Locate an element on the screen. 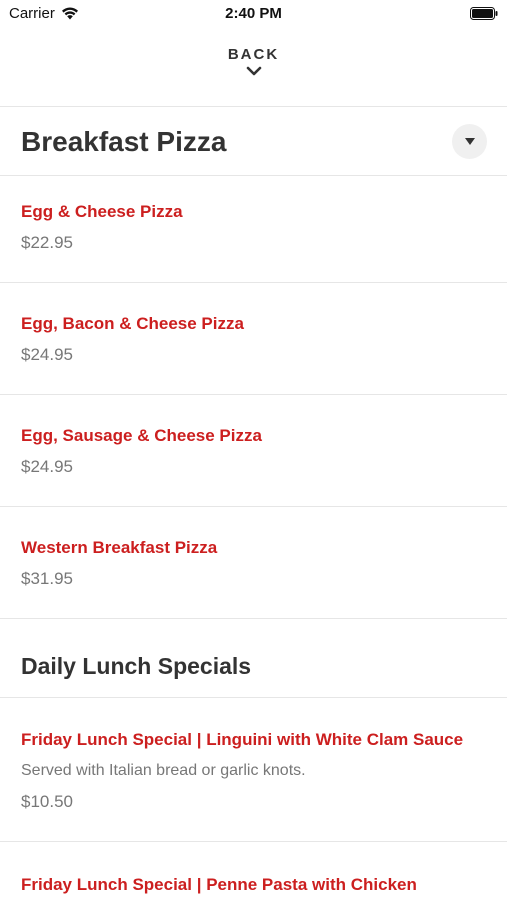  menu-item: Egg & Cheese Pizza $22.95 is located at coordinates (253, 229).